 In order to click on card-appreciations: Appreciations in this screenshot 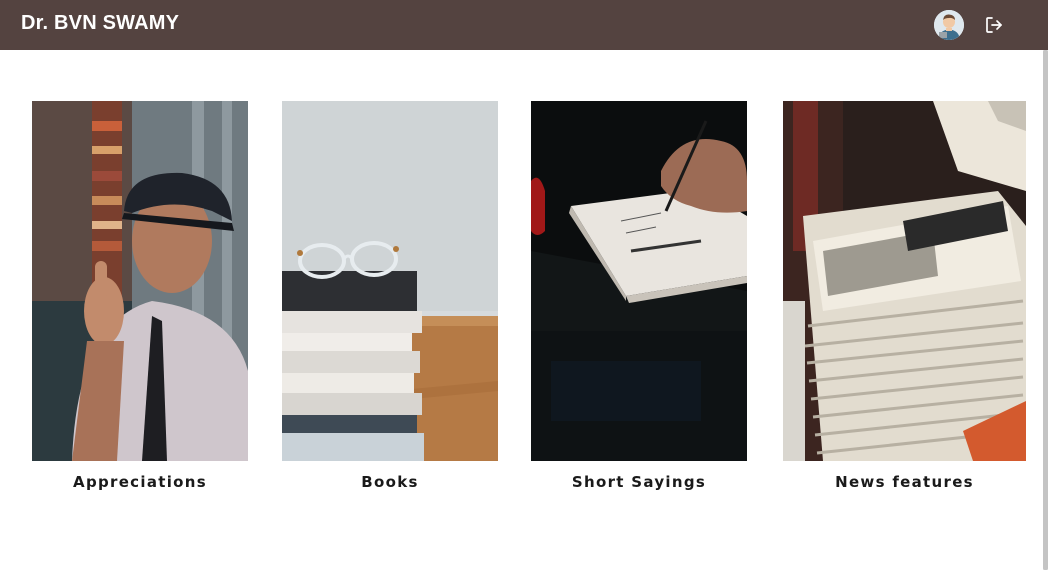, I will do `click(140, 296)`.